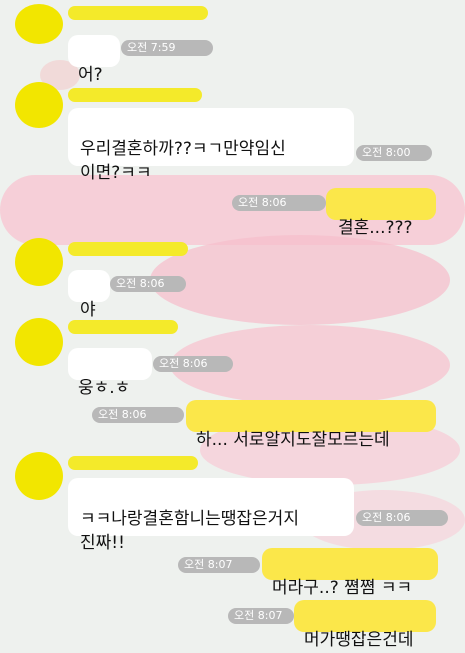 The height and width of the screenshot is (653, 465). I want to click on message-text: 결혼...???, so click(375, 228).